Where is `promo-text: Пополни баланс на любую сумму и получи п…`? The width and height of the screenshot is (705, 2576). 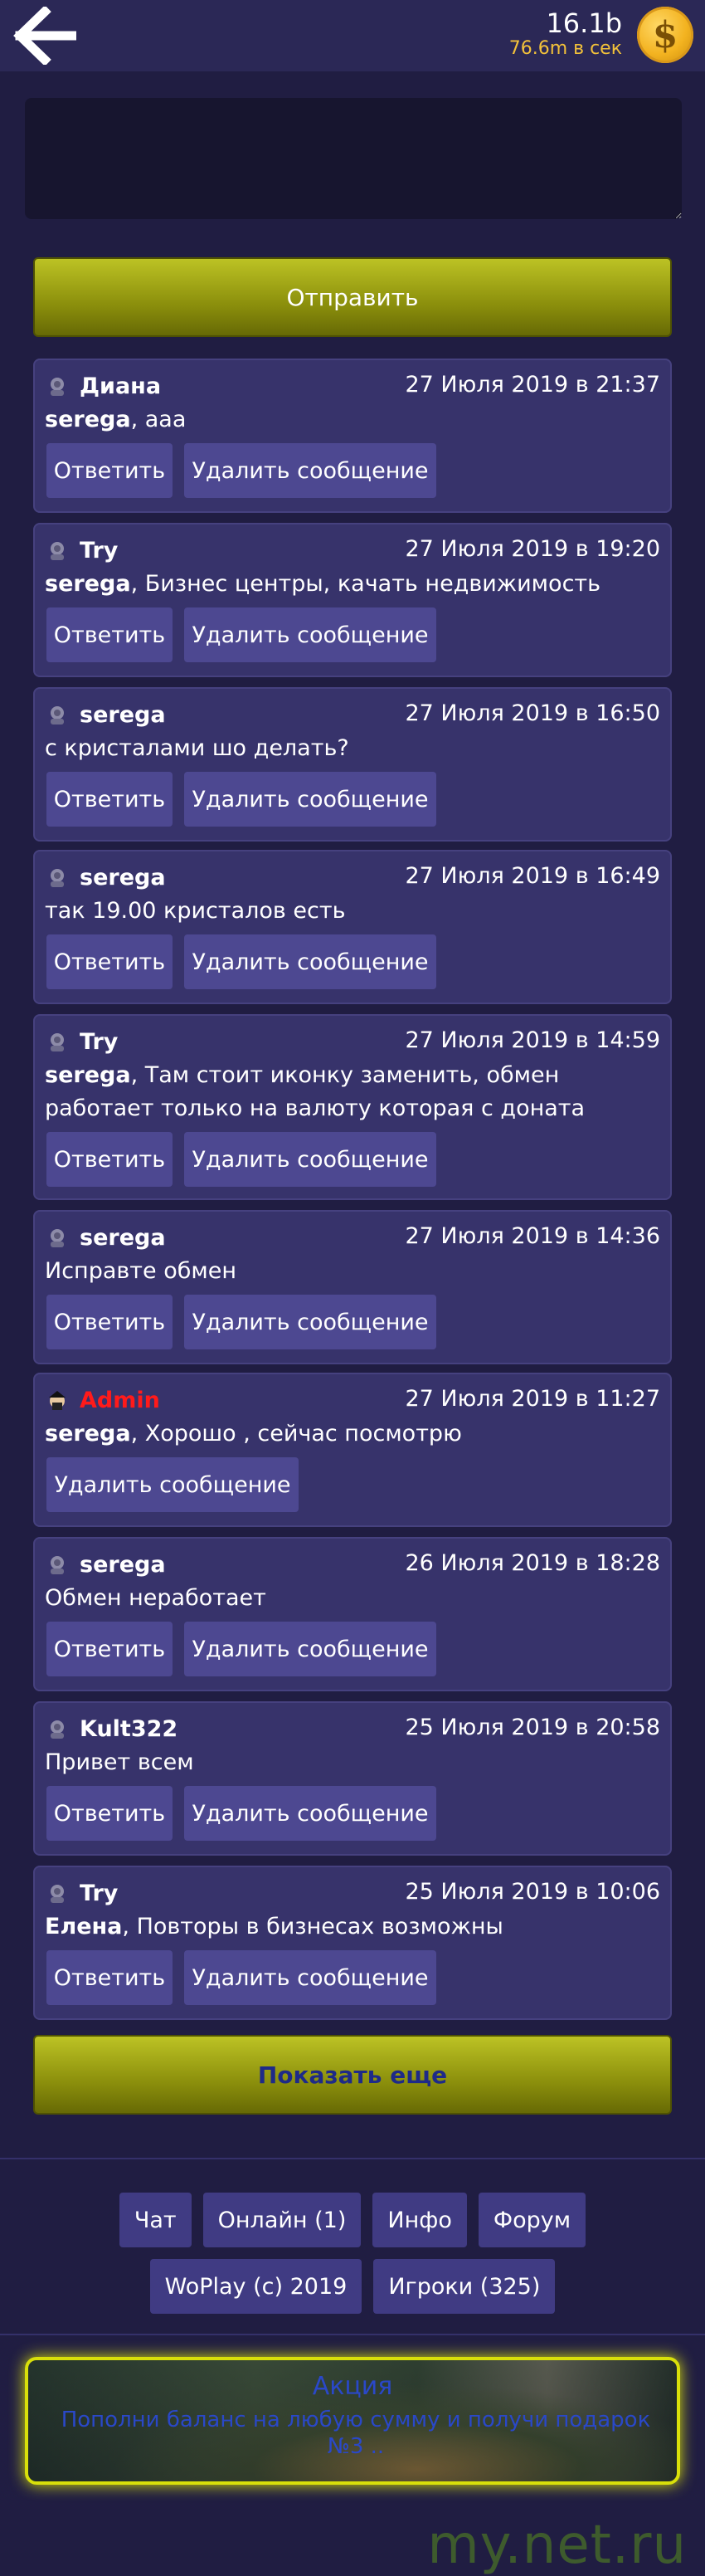
promo-text: Пополни баланс на любую сумму и получи п… is located at coordinates (356, 2434).